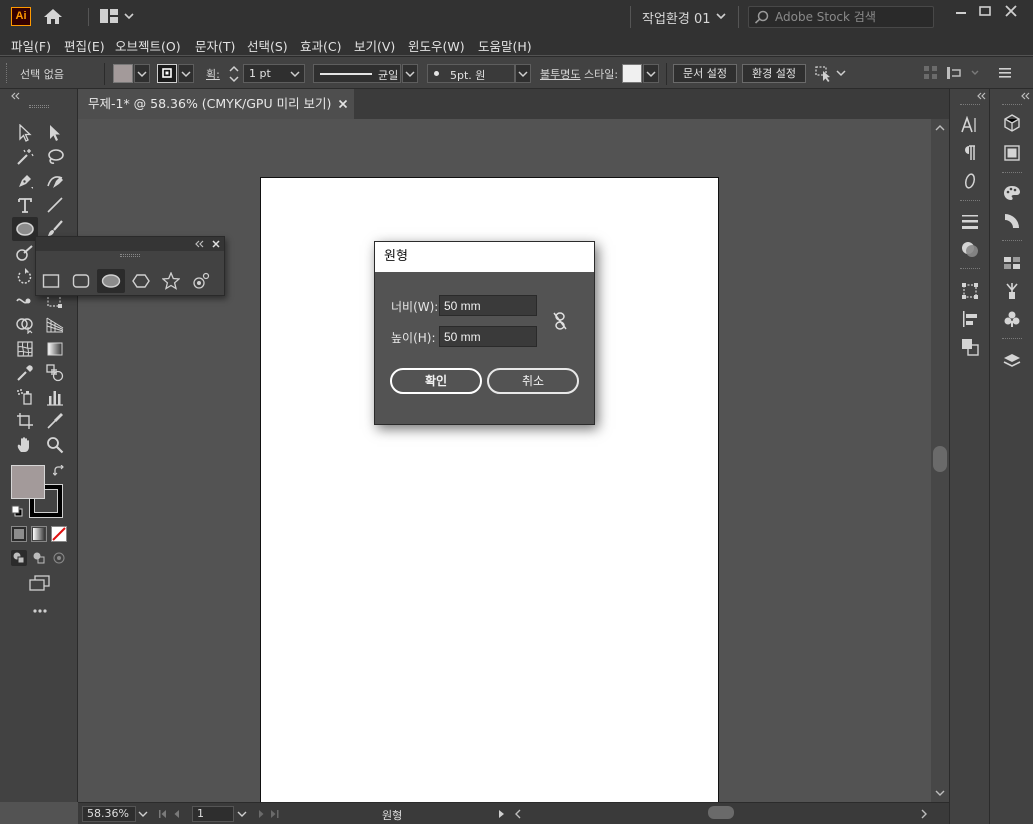  What do you see at coordinates (201, 281) in the screenshot?
I see `flare-tool-icon` at bounding box center [201, 281].